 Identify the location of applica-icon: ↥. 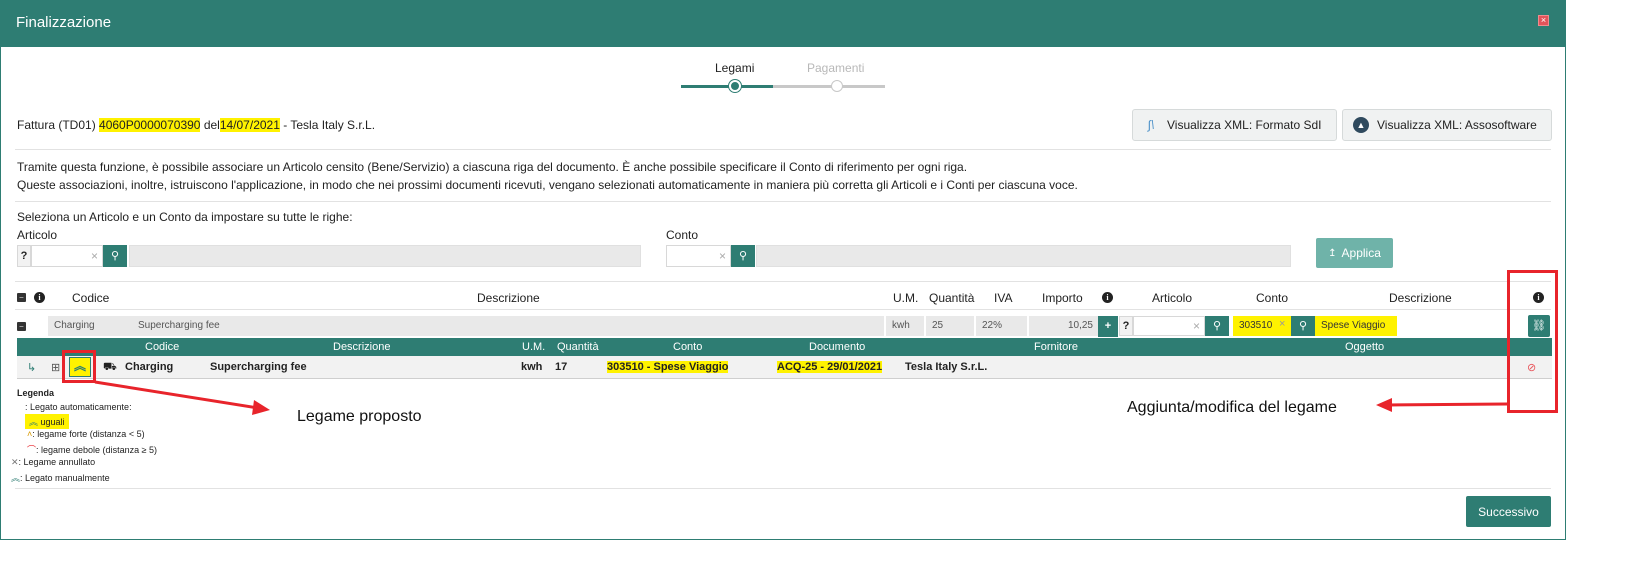
(1332, 253).